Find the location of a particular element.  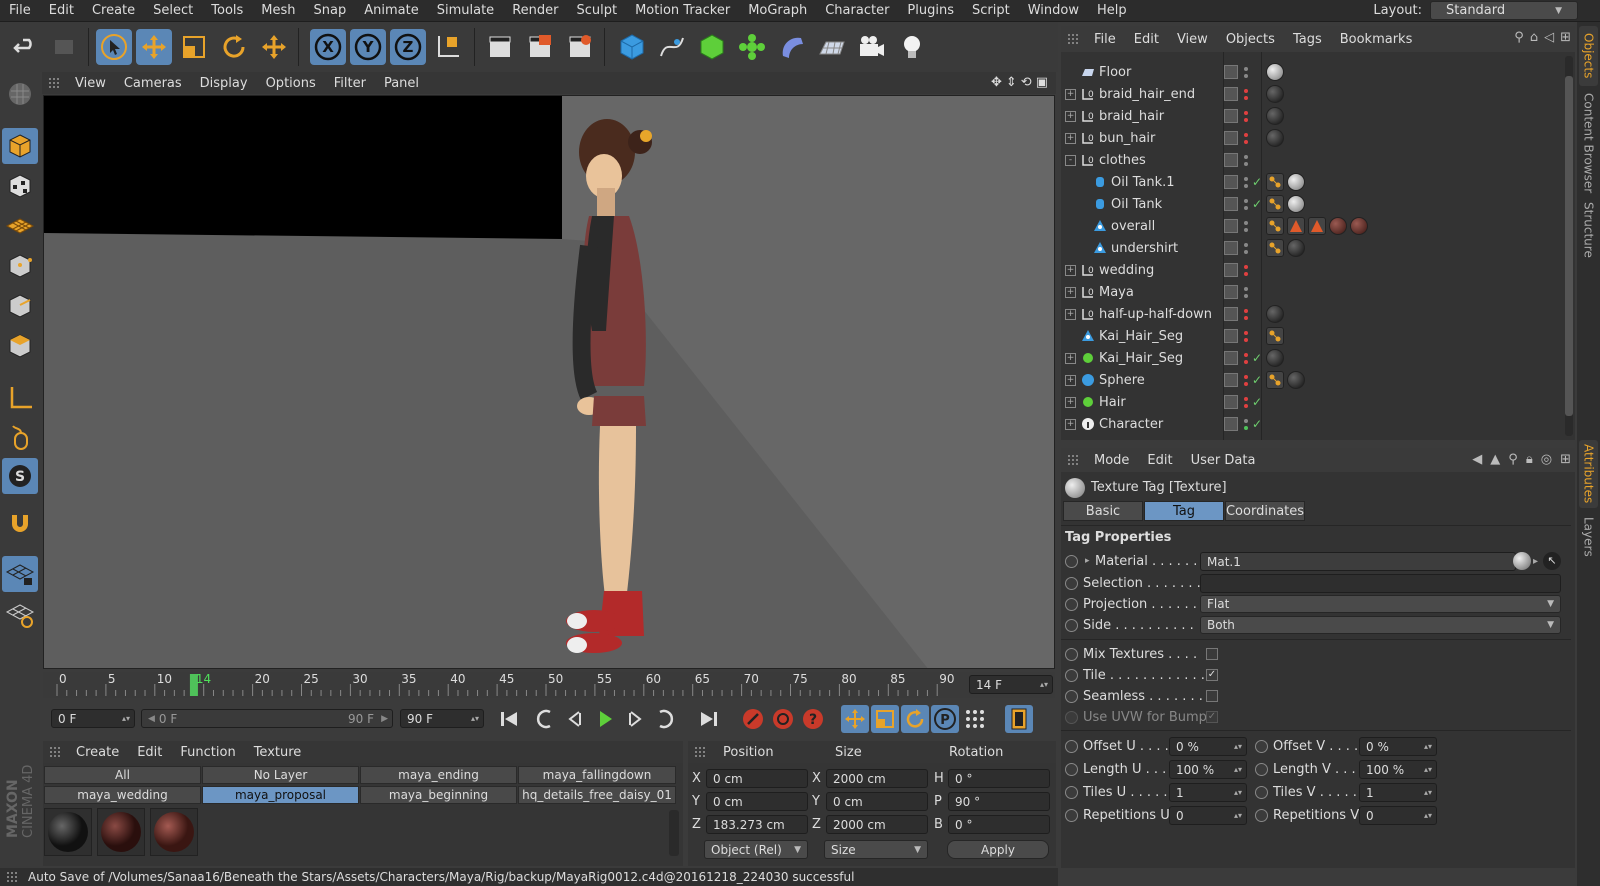

menu-mesh: Mesh is located at coordinates (278, 10).